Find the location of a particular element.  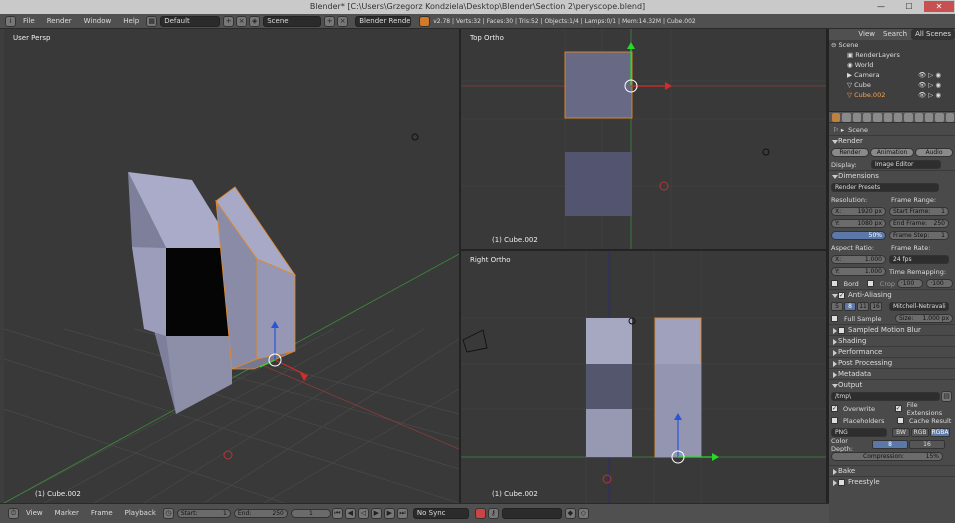

render-tab-icon is located at coordinates (836, 117).